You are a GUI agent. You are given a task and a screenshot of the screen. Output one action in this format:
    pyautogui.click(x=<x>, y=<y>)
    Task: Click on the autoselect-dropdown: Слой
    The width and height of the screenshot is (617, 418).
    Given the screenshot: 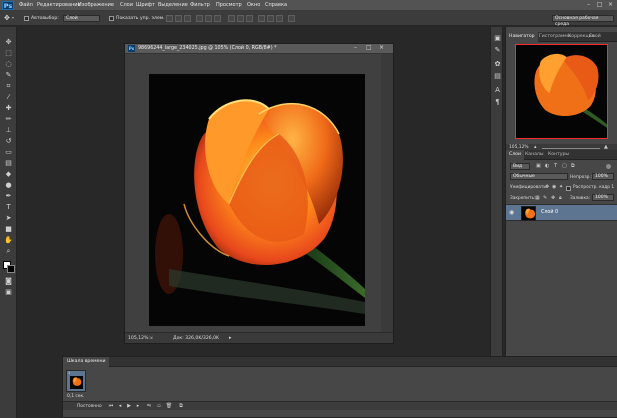 What is the action you would take?
    pyautogui.click(x=81, y=18)
    